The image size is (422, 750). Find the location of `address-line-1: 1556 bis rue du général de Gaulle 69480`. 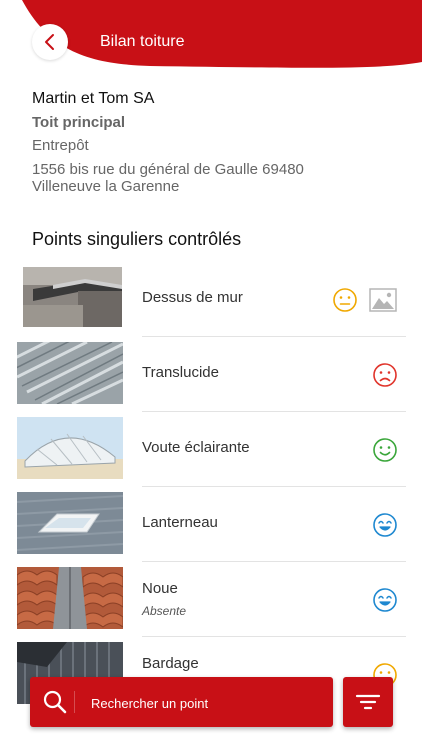

address-line-1: 1556 bis rue du général de Gaulle 69480 is located at coordinates (168, 169).